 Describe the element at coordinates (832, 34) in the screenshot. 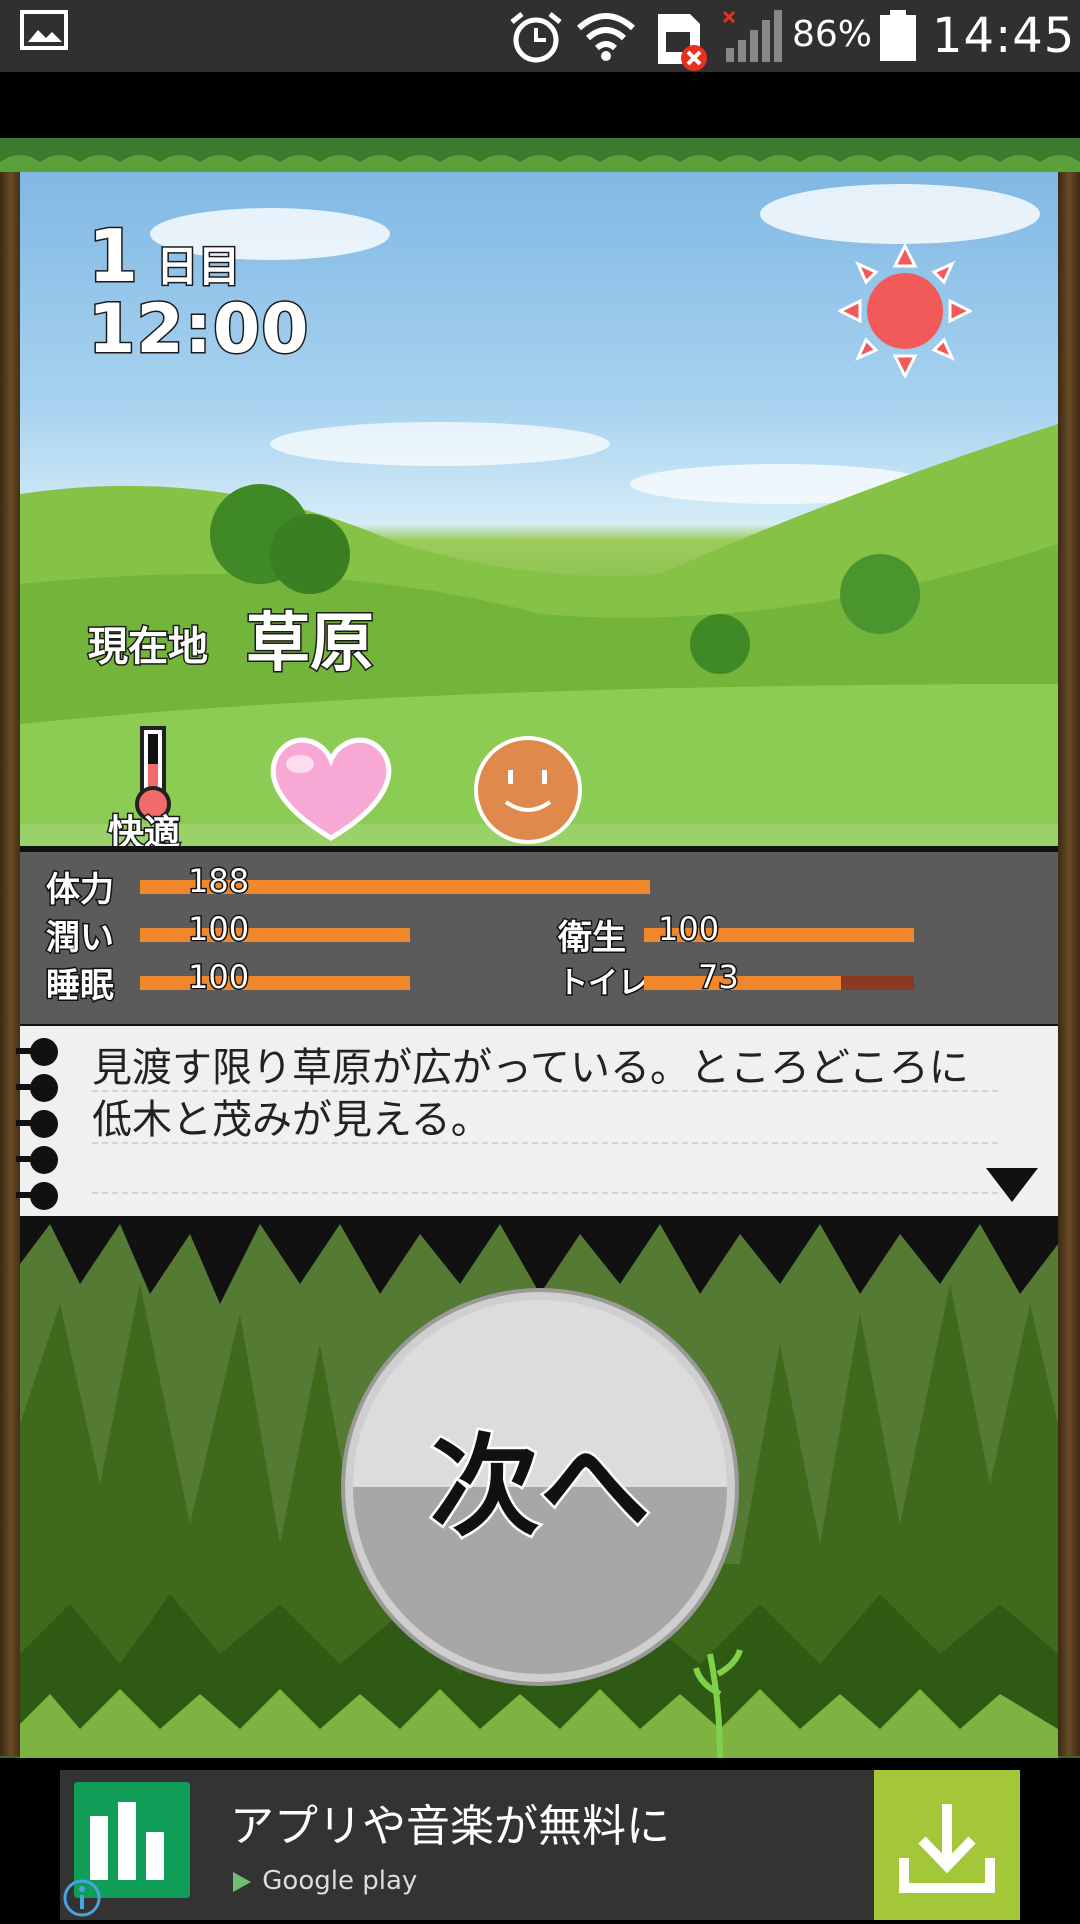

I see `battery-percent: 86%` at that location.